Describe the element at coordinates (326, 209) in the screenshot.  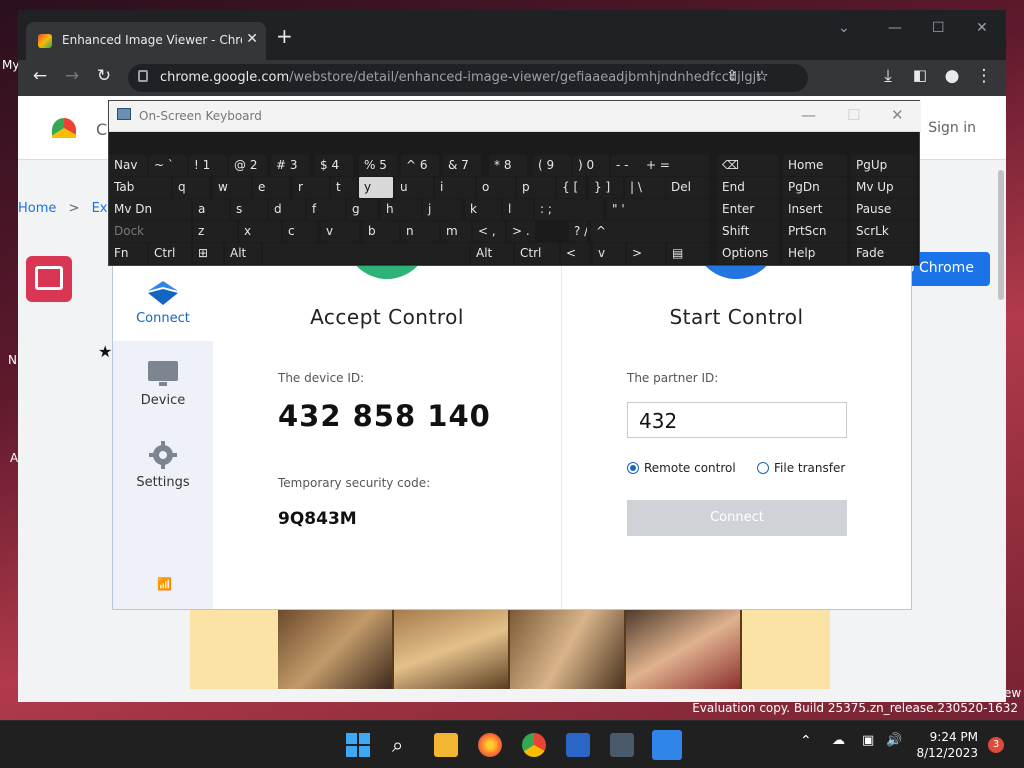
I see `osk-key: f` at that location.